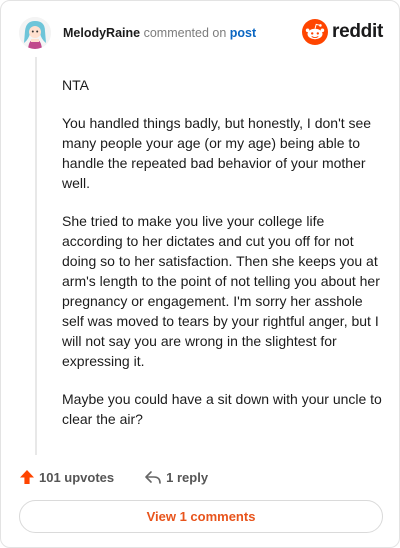  Describe the element at coordinates (77, 477) in the screenshot. I see `upvote-count: 101 upvotes` at that location.